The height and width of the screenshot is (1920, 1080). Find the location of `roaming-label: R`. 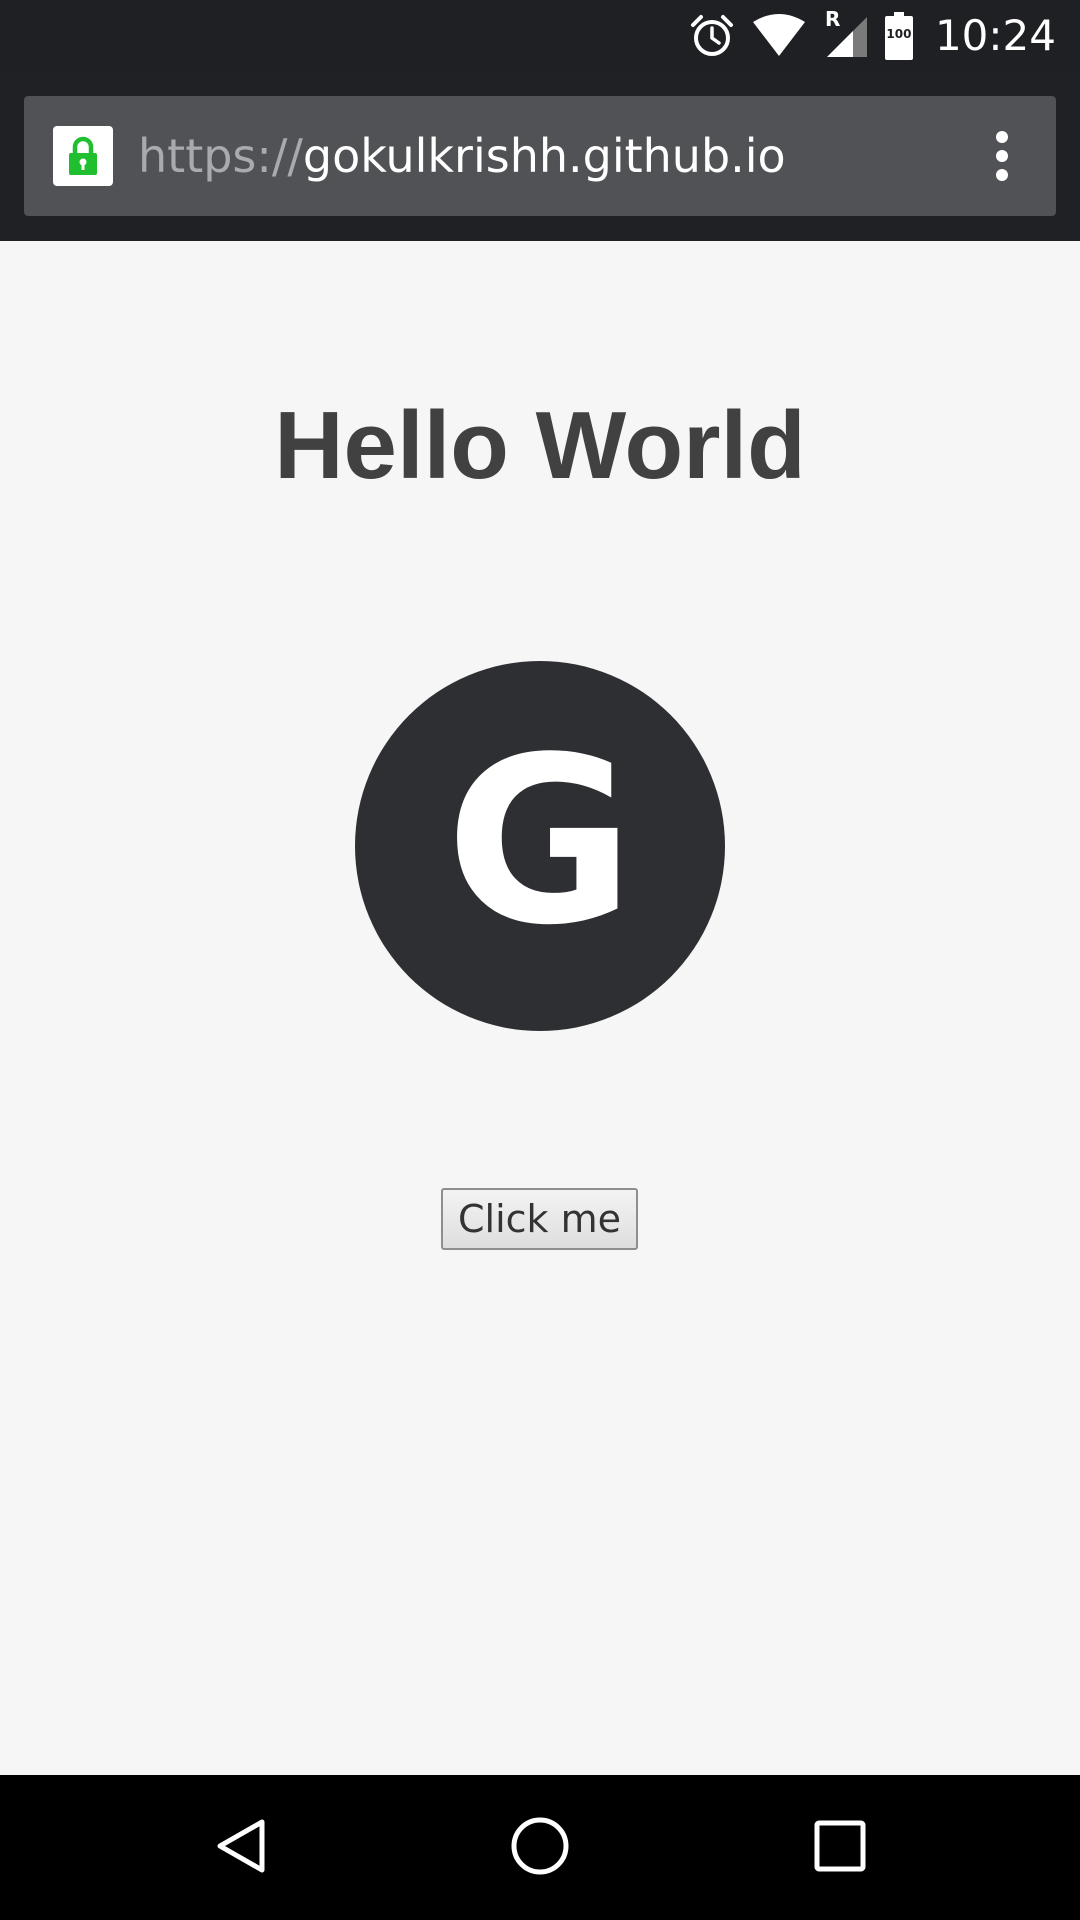

roaming-label: R is located at coordinates (832, 18).